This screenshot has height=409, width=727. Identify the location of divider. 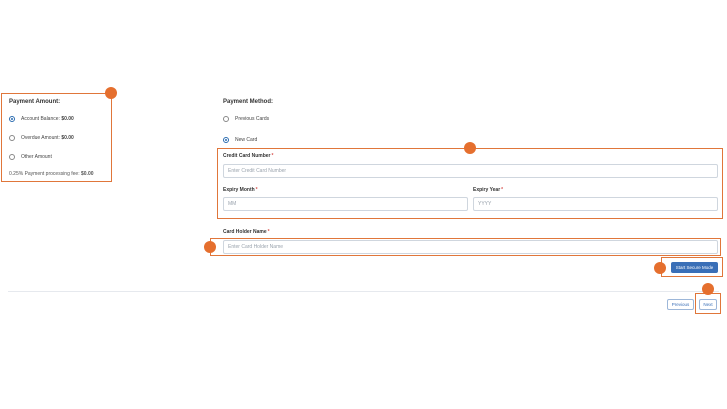
(363, 291).